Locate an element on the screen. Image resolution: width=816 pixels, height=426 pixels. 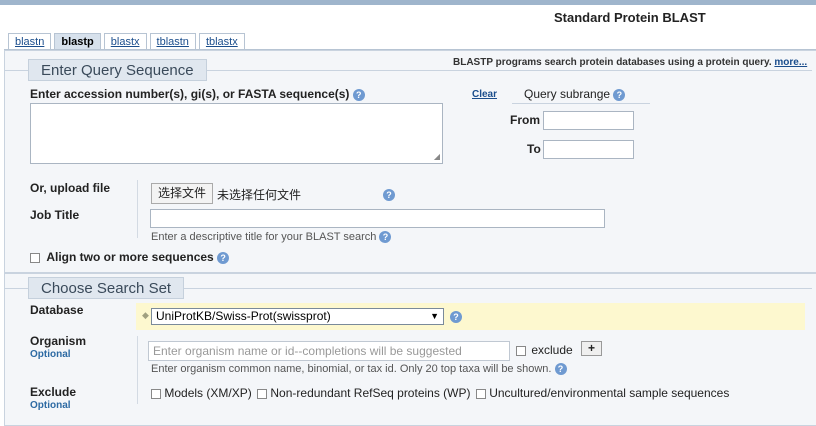
choose-file-button: 选择文件 is located at coordinates (182, 193).